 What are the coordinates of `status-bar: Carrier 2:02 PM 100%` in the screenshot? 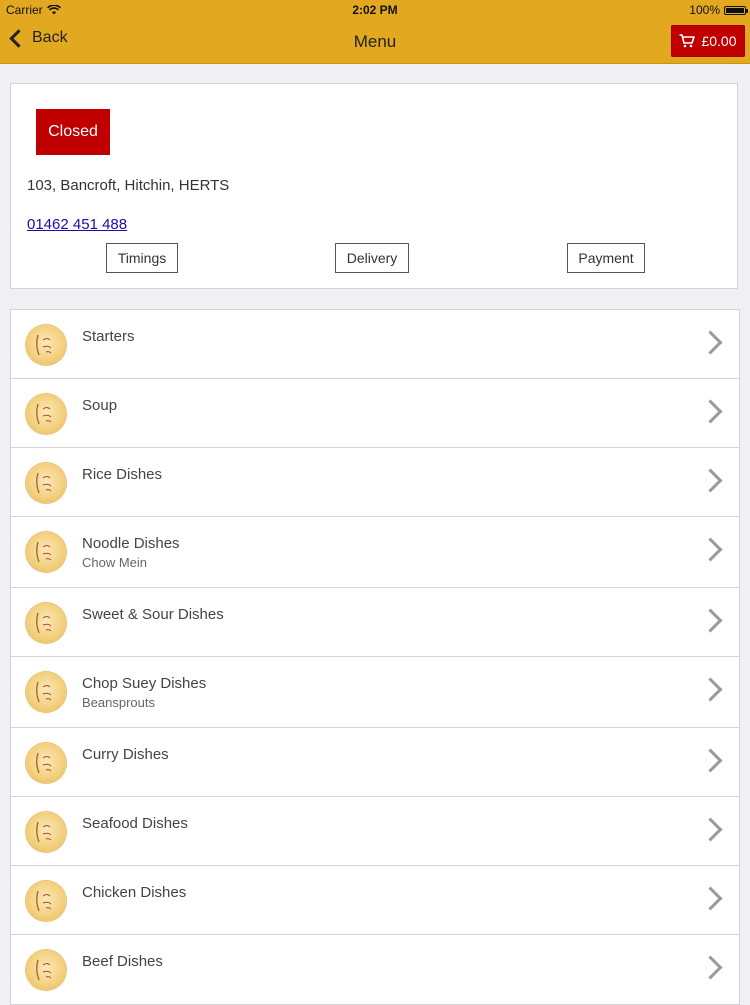 It's located at (375, 10).